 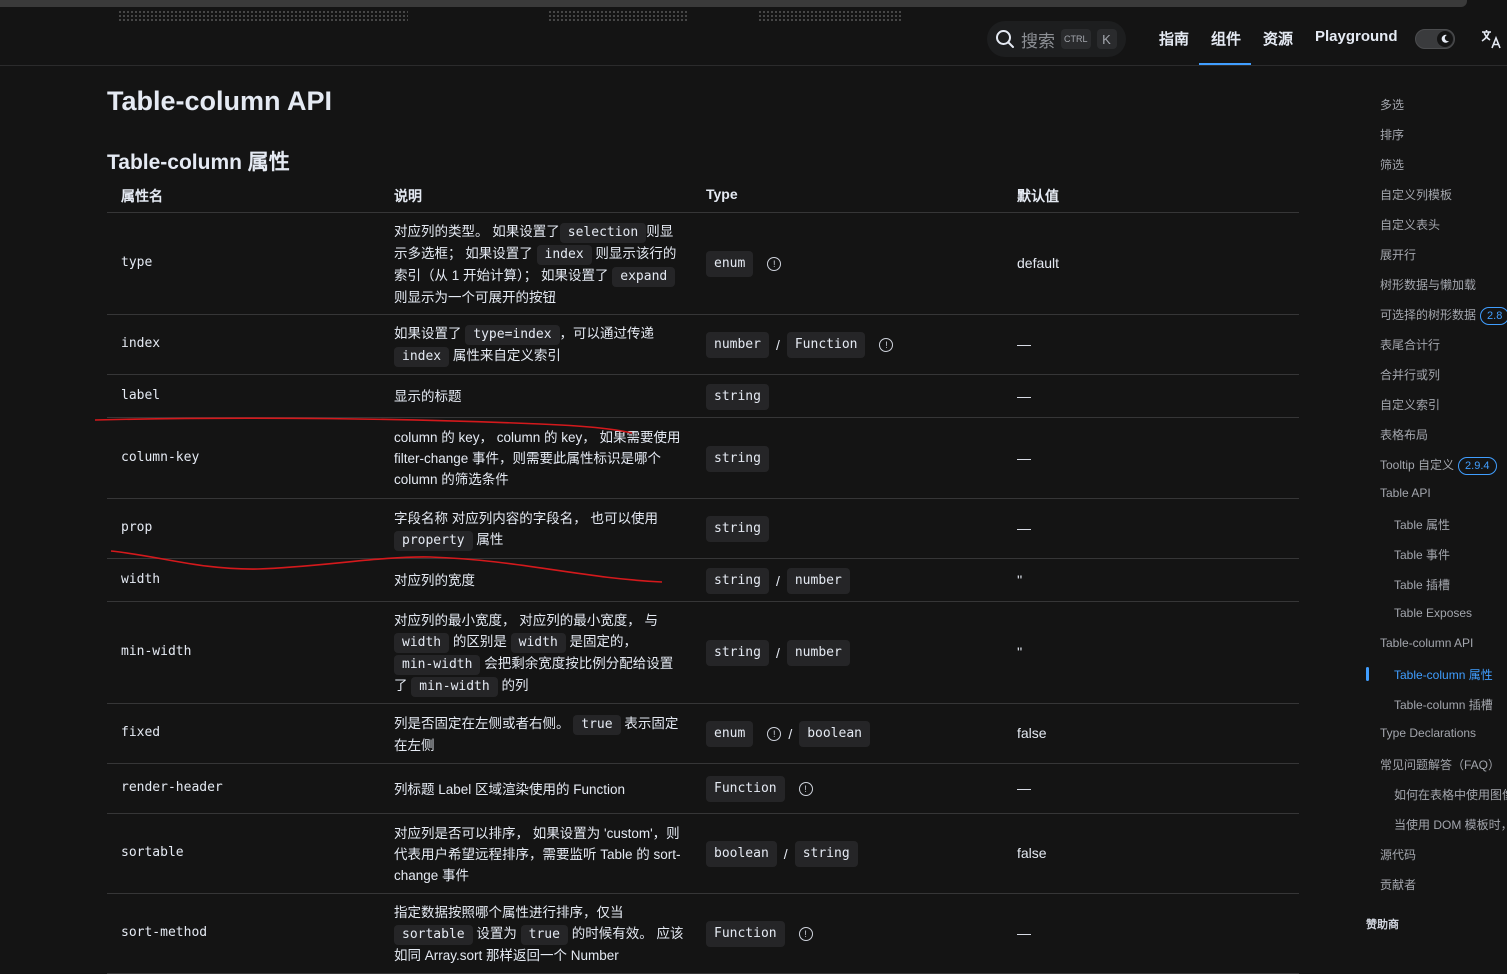 I want to click on toc-item: 可选择的树形数据 2.8, so click(x=1443, y=315).